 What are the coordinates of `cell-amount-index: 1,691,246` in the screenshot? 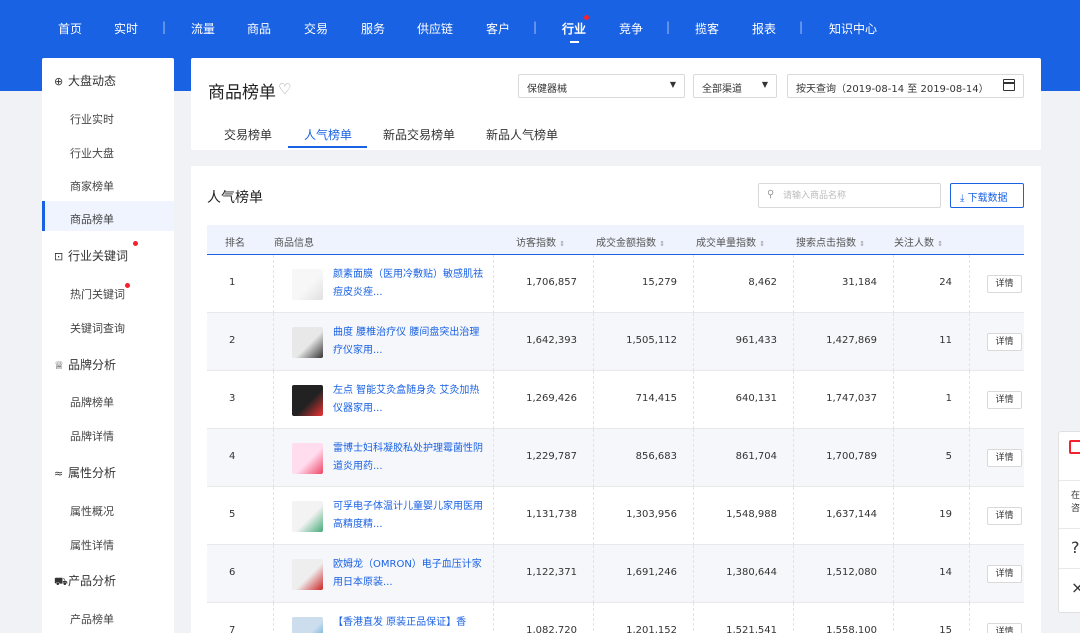 It's located at (651, 572).